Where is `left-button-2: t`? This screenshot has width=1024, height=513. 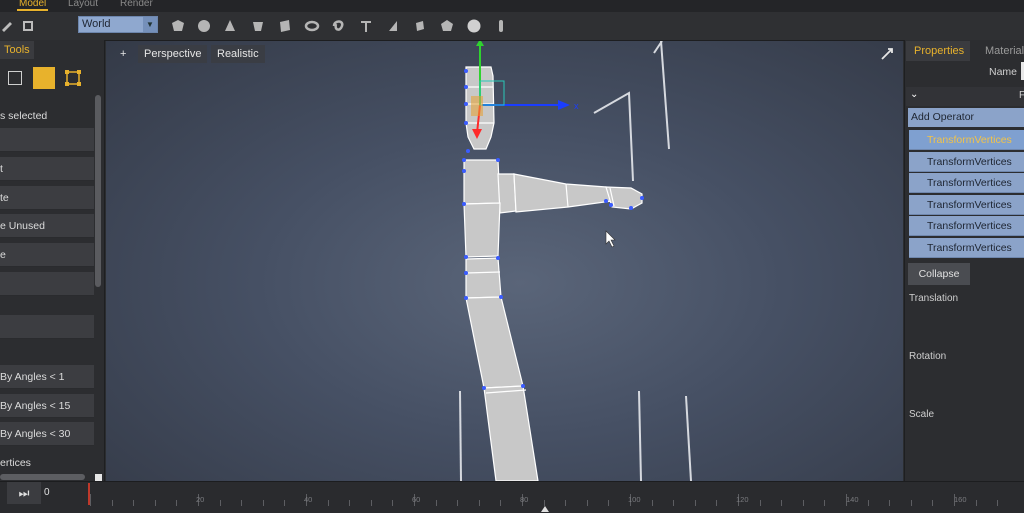 left-button-2: t is located at coordinates (47, 169).